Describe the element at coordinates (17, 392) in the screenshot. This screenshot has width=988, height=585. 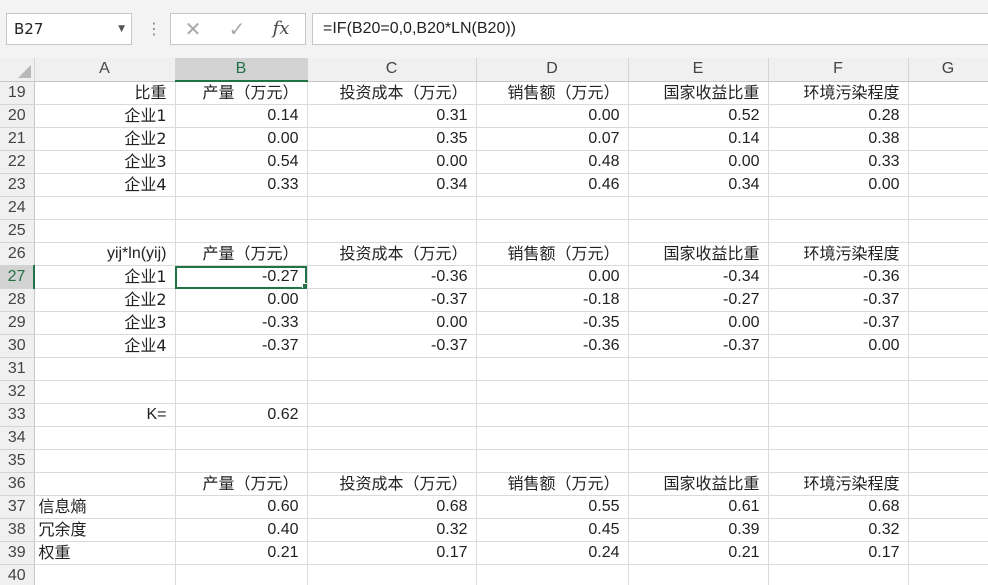
I see `row-header: 32` at that location.